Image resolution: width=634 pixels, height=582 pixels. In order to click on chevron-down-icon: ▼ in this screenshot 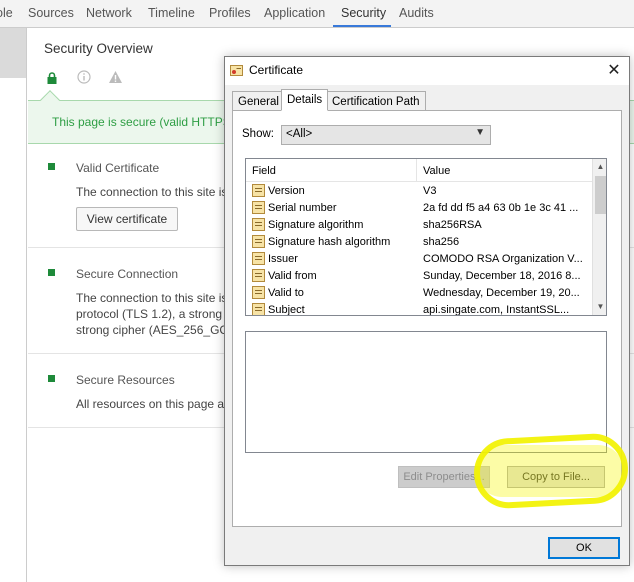, I will do `click(480, 132)`.